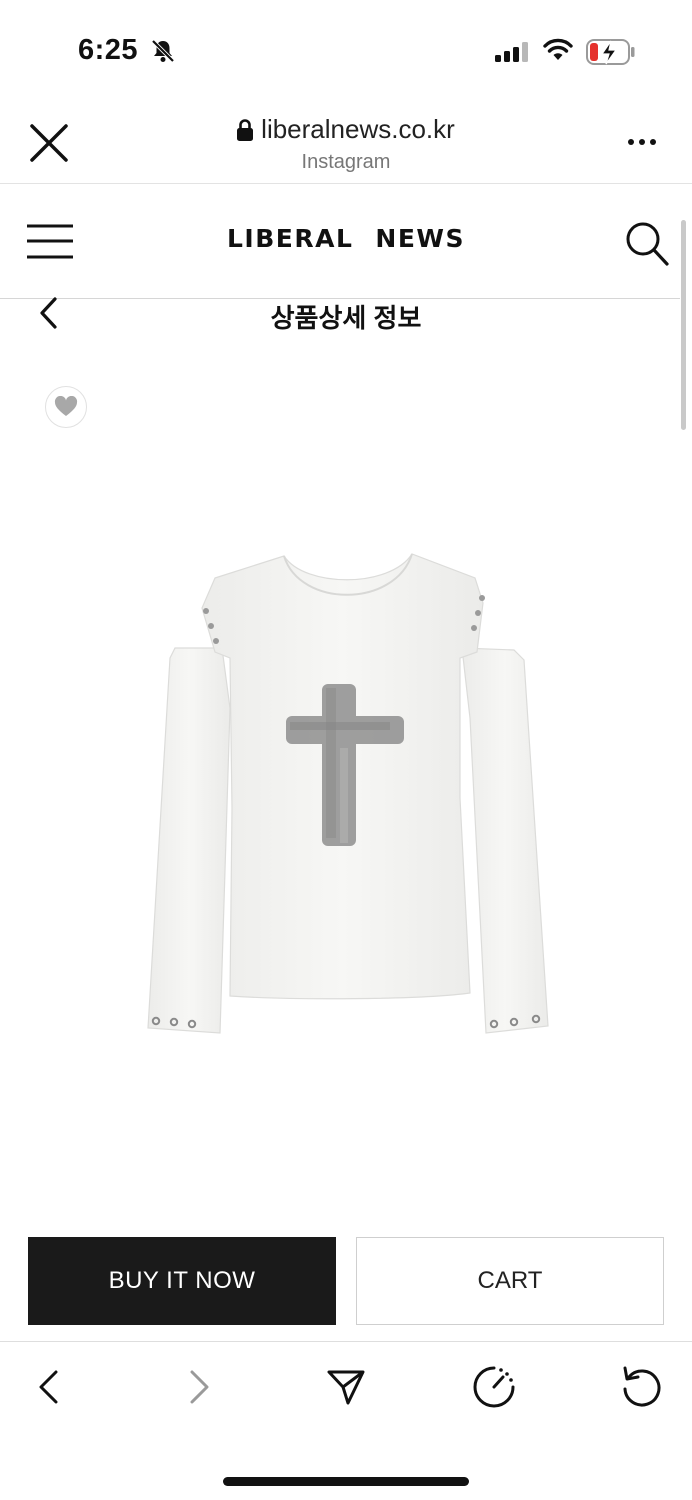 The height and width of the screenshot is (1500, 692). I want to click on bell-slash-icon, so click(163, 53).